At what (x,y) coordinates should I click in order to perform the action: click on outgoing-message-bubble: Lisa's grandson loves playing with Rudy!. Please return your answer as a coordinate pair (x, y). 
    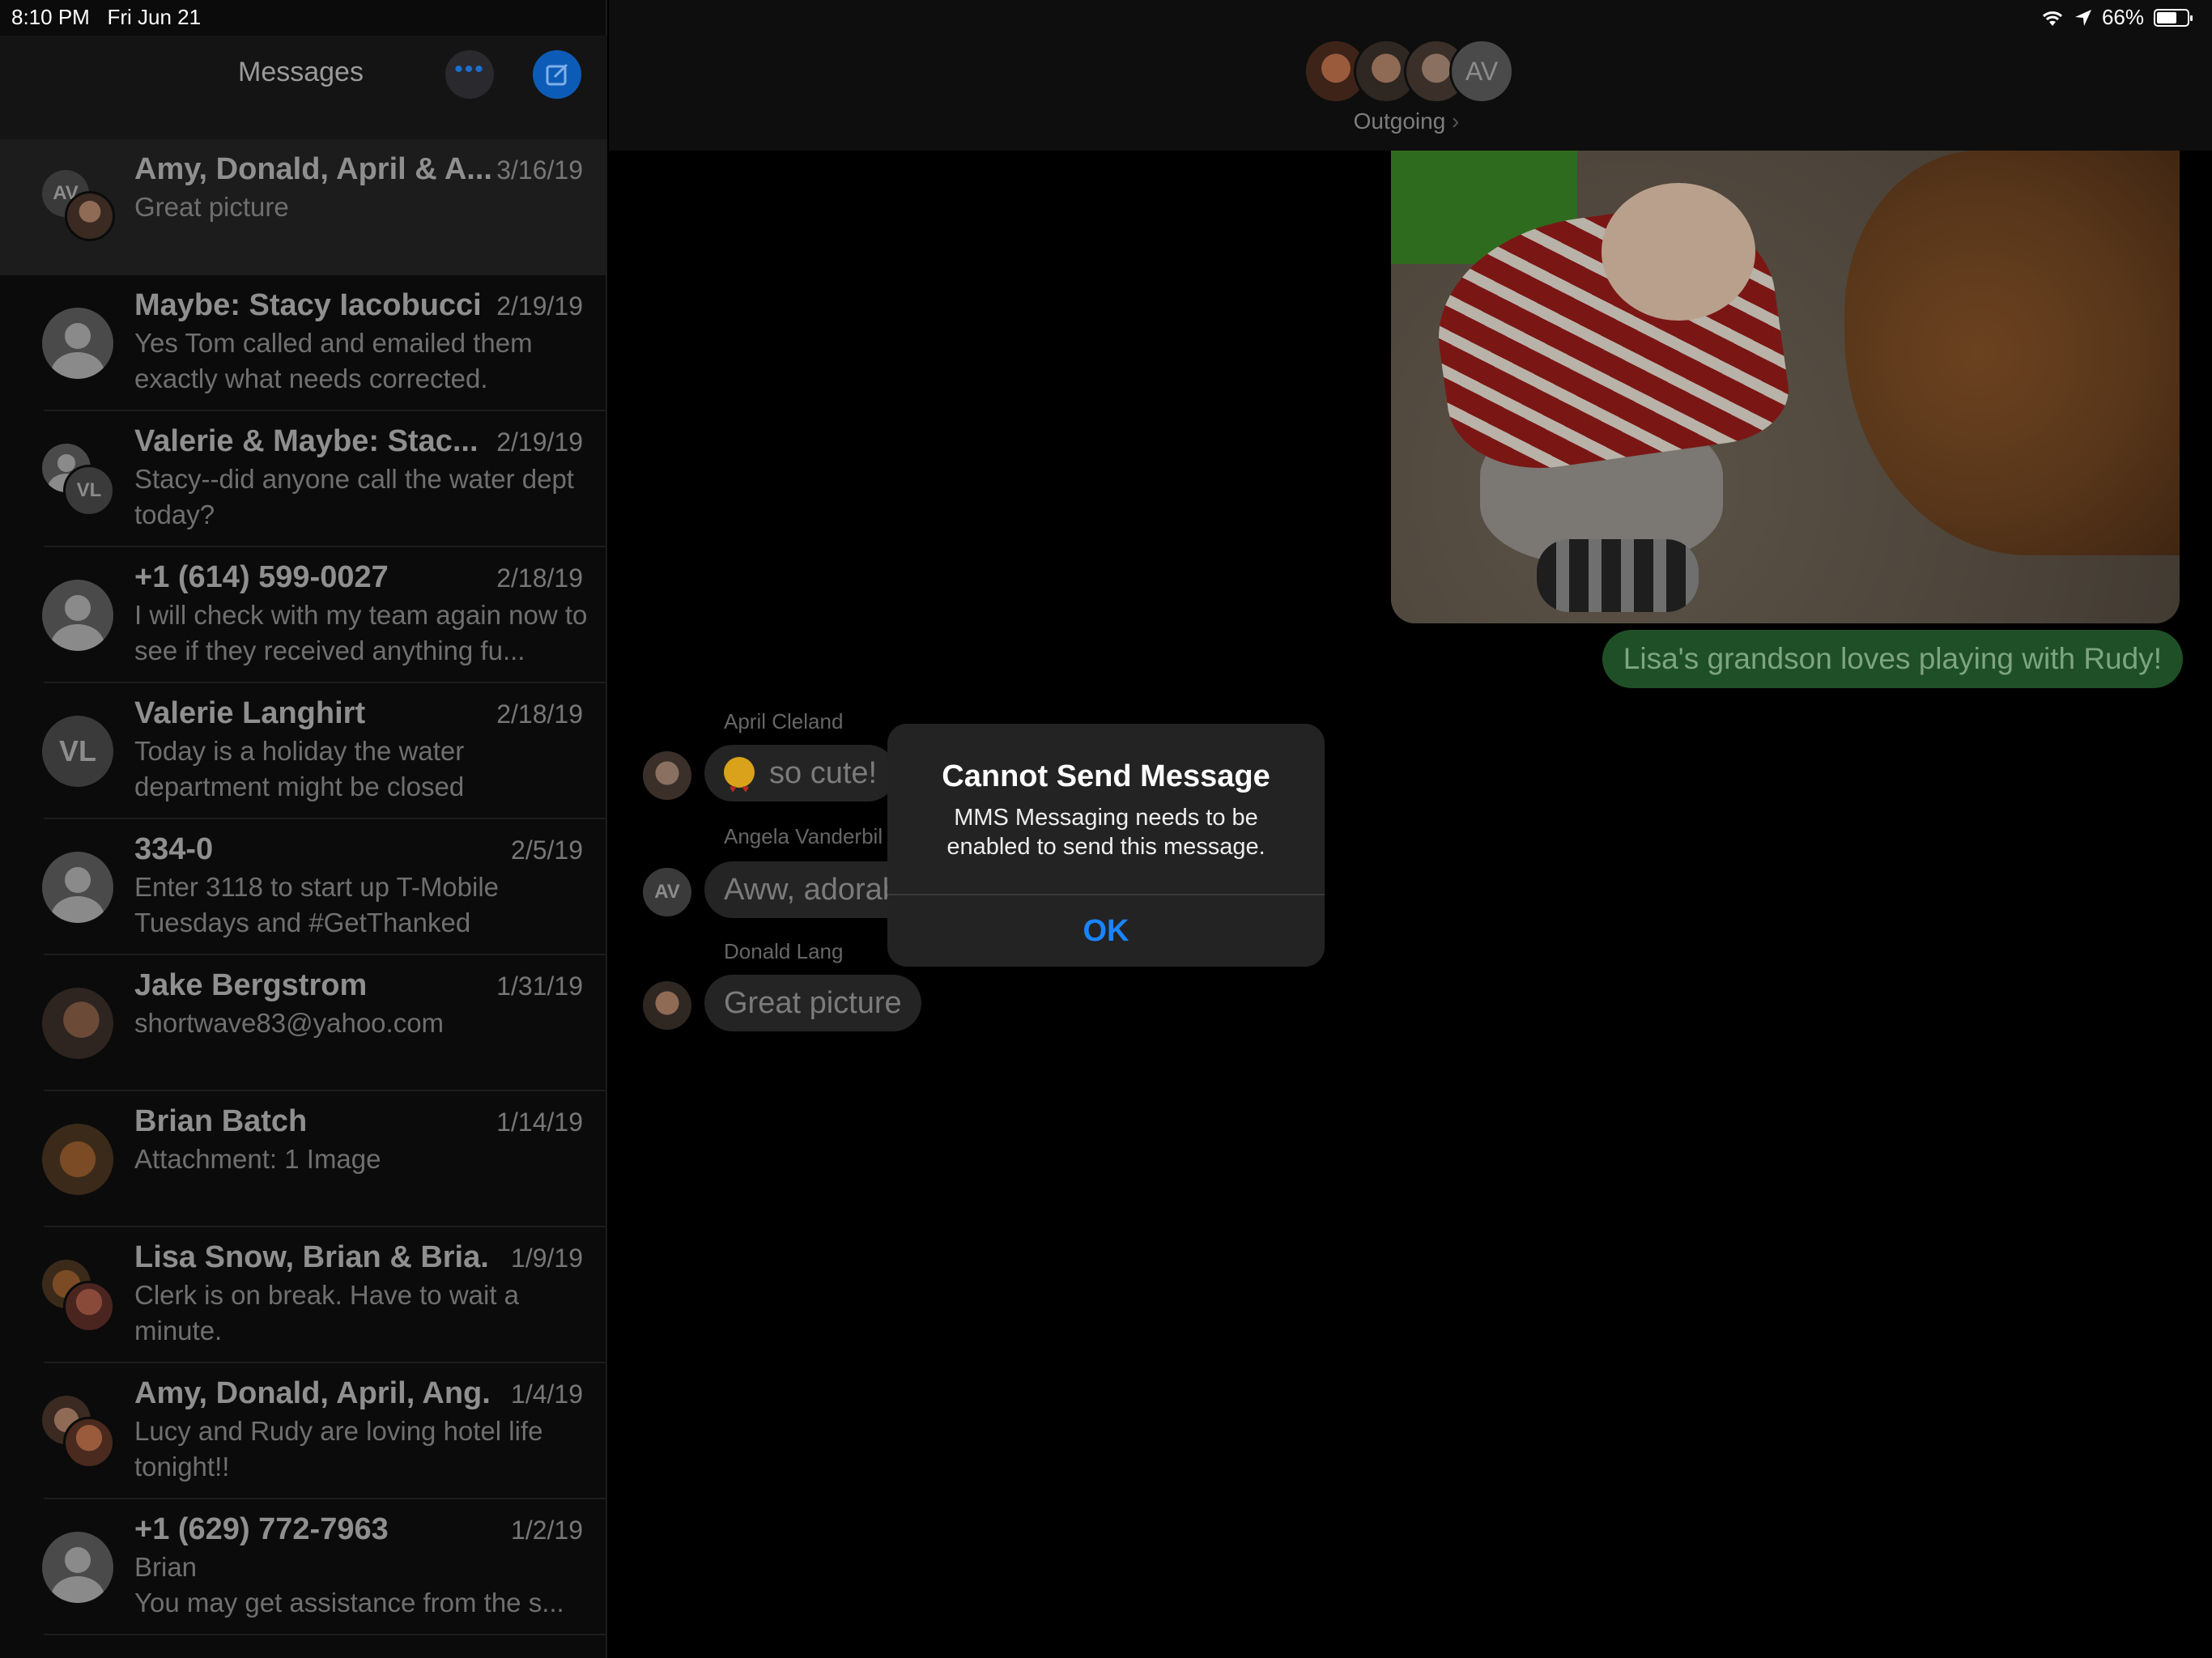
    Looking at the image, I should click on (1893, 659).